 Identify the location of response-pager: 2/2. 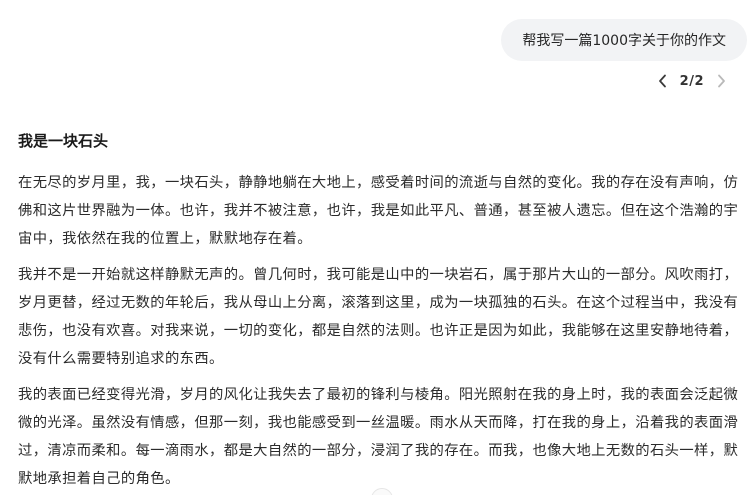
(692, 81).